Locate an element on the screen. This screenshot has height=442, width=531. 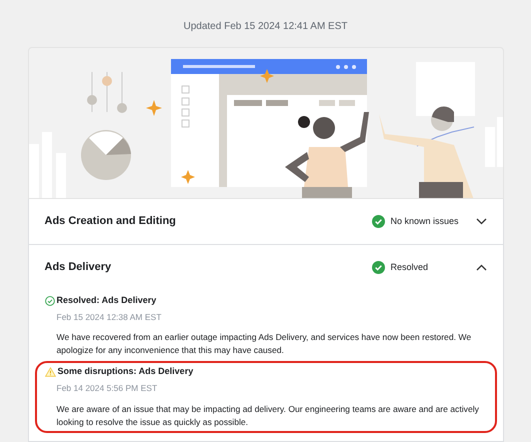
update-message: We are aware of an issue that may be impacting ad delivery. Our engineering teams are aware and are actively looking to resolve the issue as quickly as possible. is located at coordinates (268, 415).